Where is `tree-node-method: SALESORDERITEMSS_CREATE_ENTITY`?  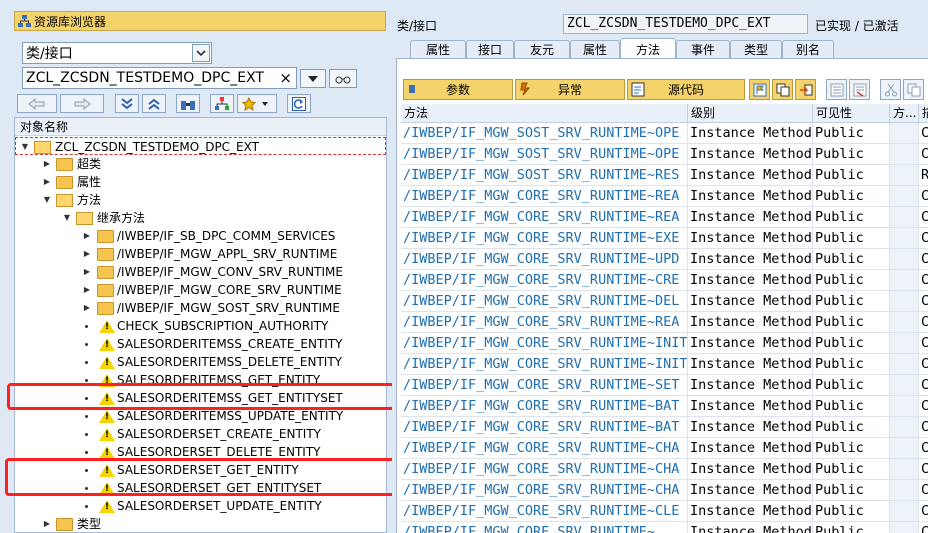 tree-node-method: SALESORDERITEMSS_CREATE_ENTITY is located at coordinates (200, 344).